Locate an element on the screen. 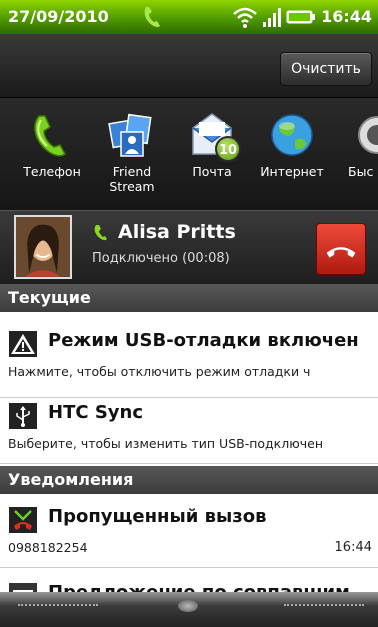 The width and height of the screenshot is (378, 627). notification-header: Очистить is located at coordinates (189, 66).